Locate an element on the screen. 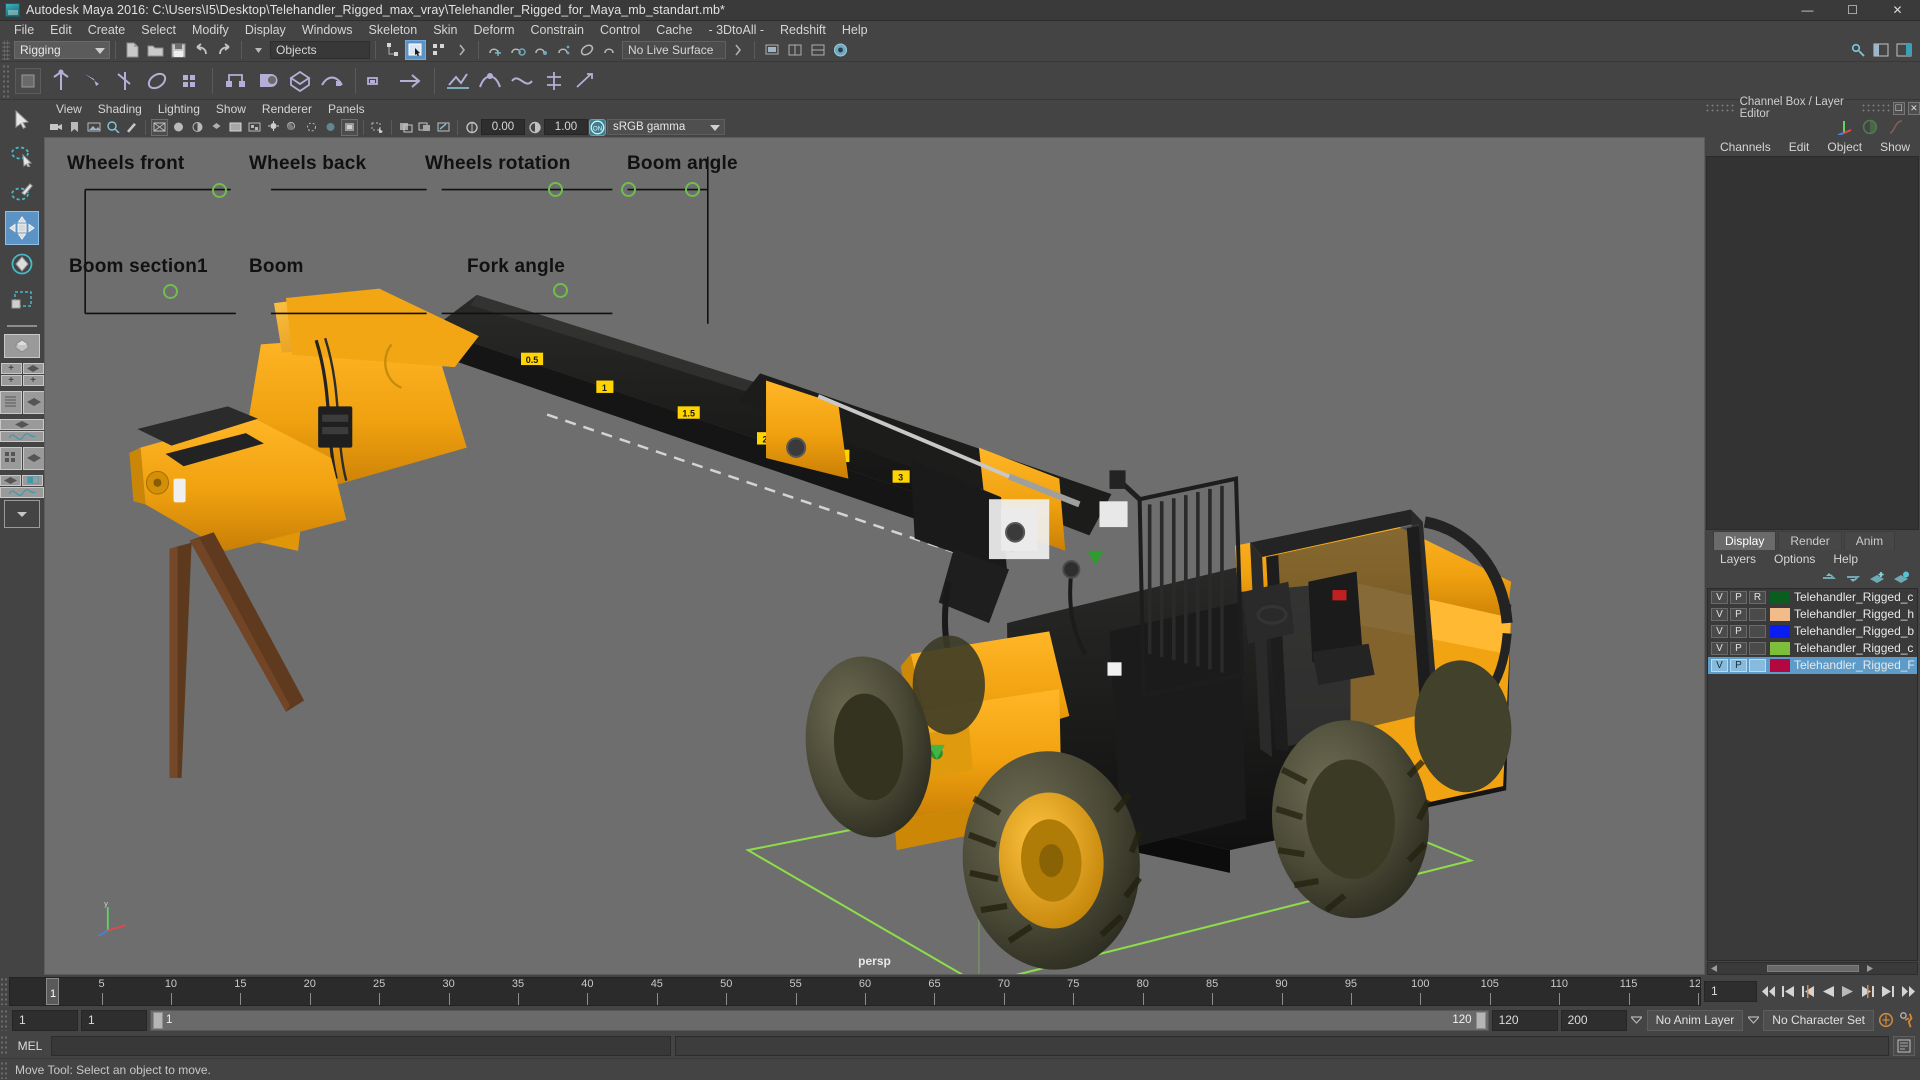  vp-twoD-pan-zoom-icon is located at coordinates (112, 127).